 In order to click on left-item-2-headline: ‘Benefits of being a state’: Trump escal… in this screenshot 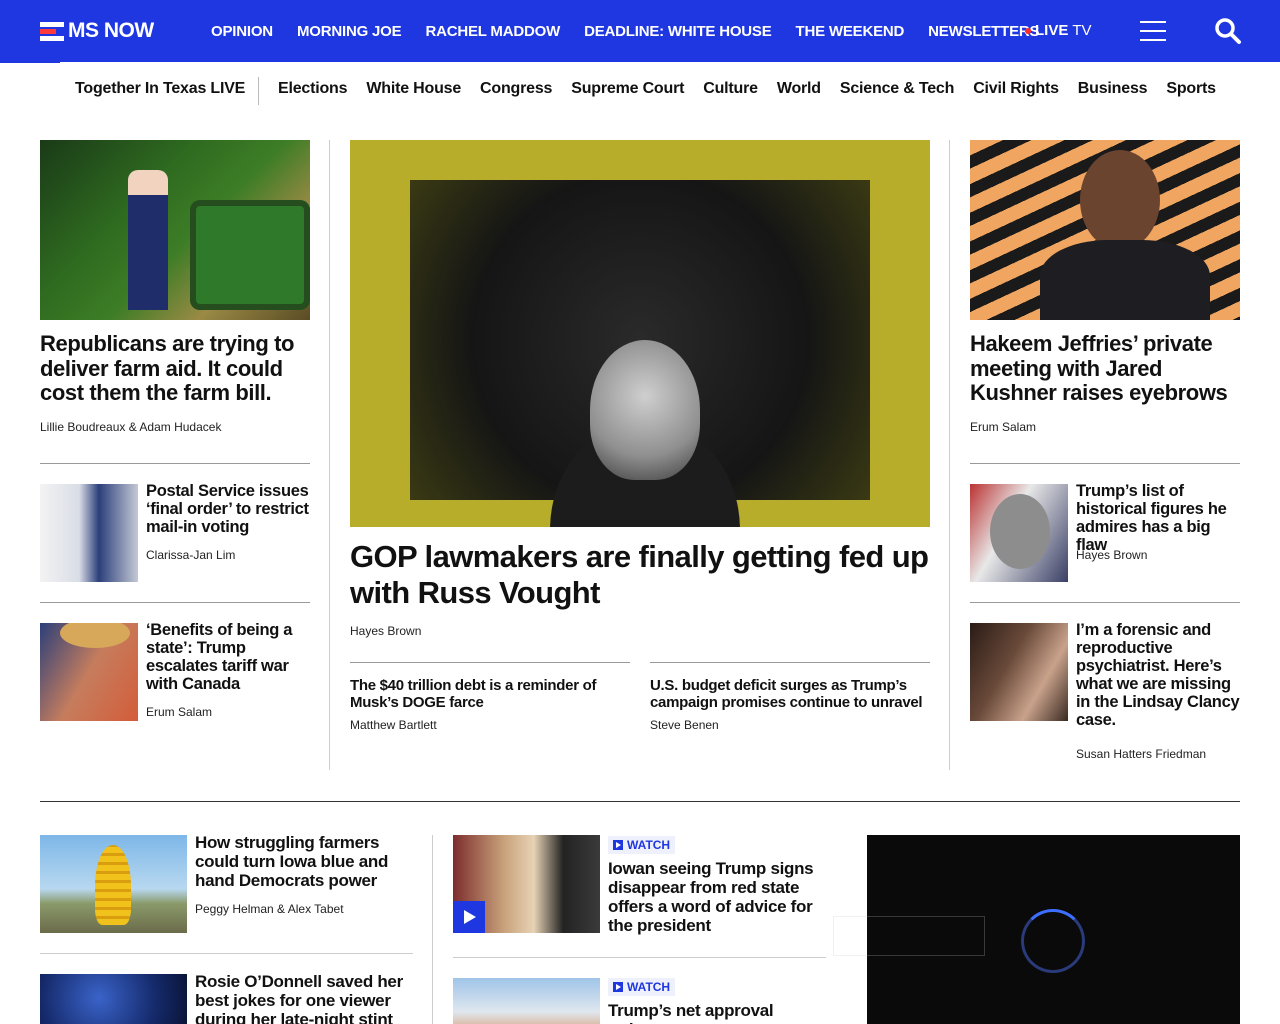, I will do `click(226, 657)`.